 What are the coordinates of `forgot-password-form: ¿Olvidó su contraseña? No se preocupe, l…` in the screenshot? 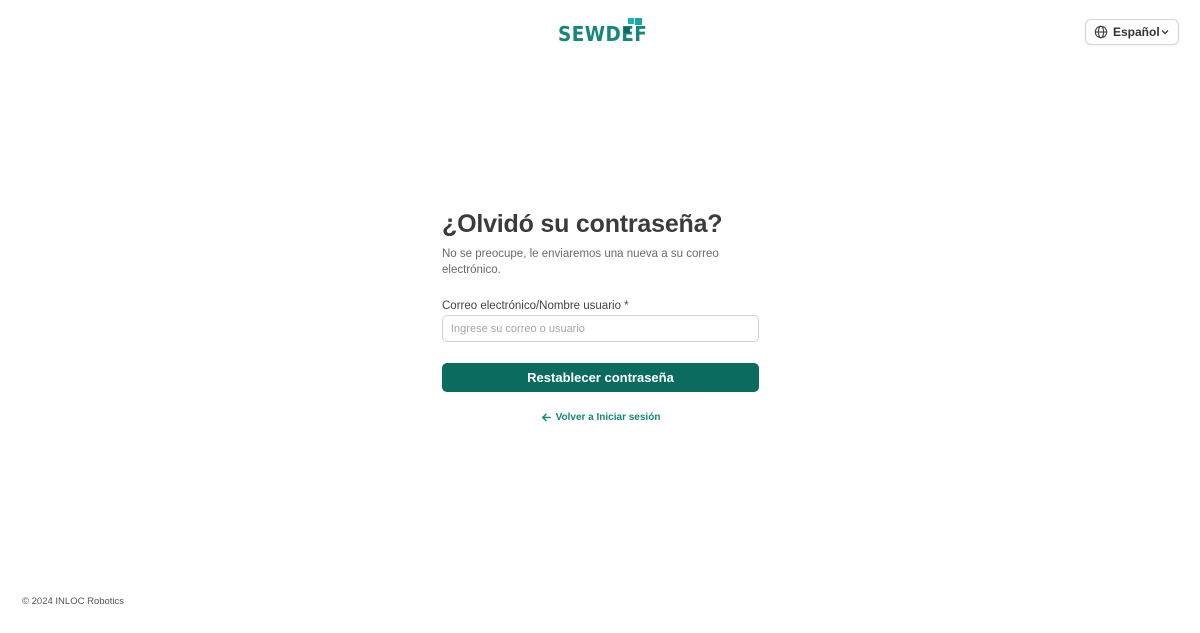 It's located at (600, 315).